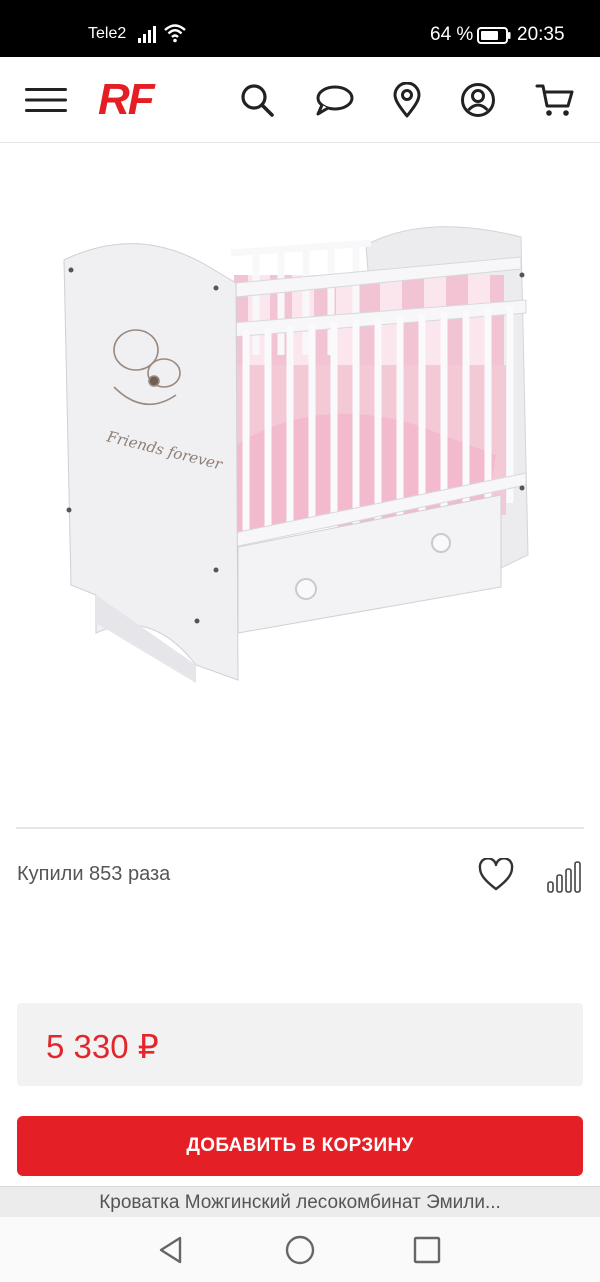 Image resolution: width=600 pixels, height=1282 pixels. Describe the element at coordinates (300, 1044) in the screenshot. I see `price-box: 5 330 ₽` at that location.